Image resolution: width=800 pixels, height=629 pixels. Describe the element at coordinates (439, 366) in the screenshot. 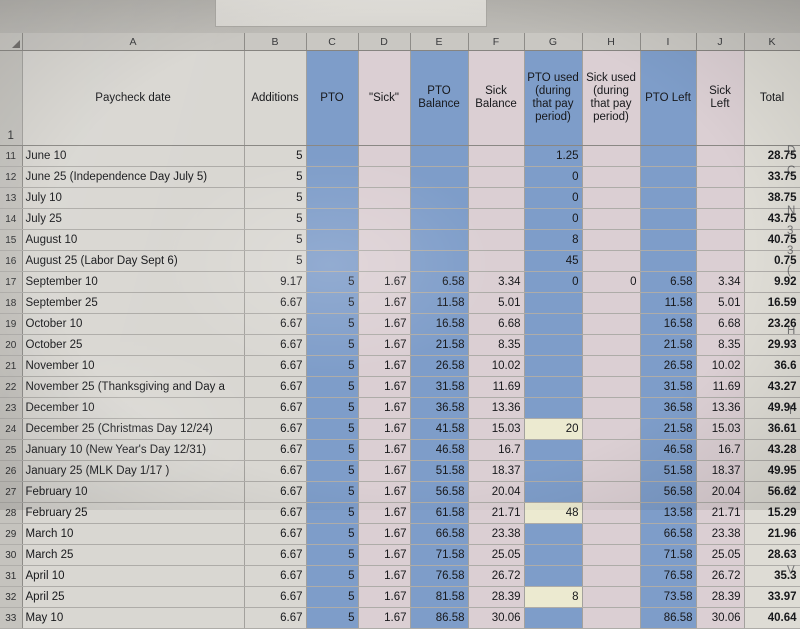

I see `cell-E21: 26.58` at that location.